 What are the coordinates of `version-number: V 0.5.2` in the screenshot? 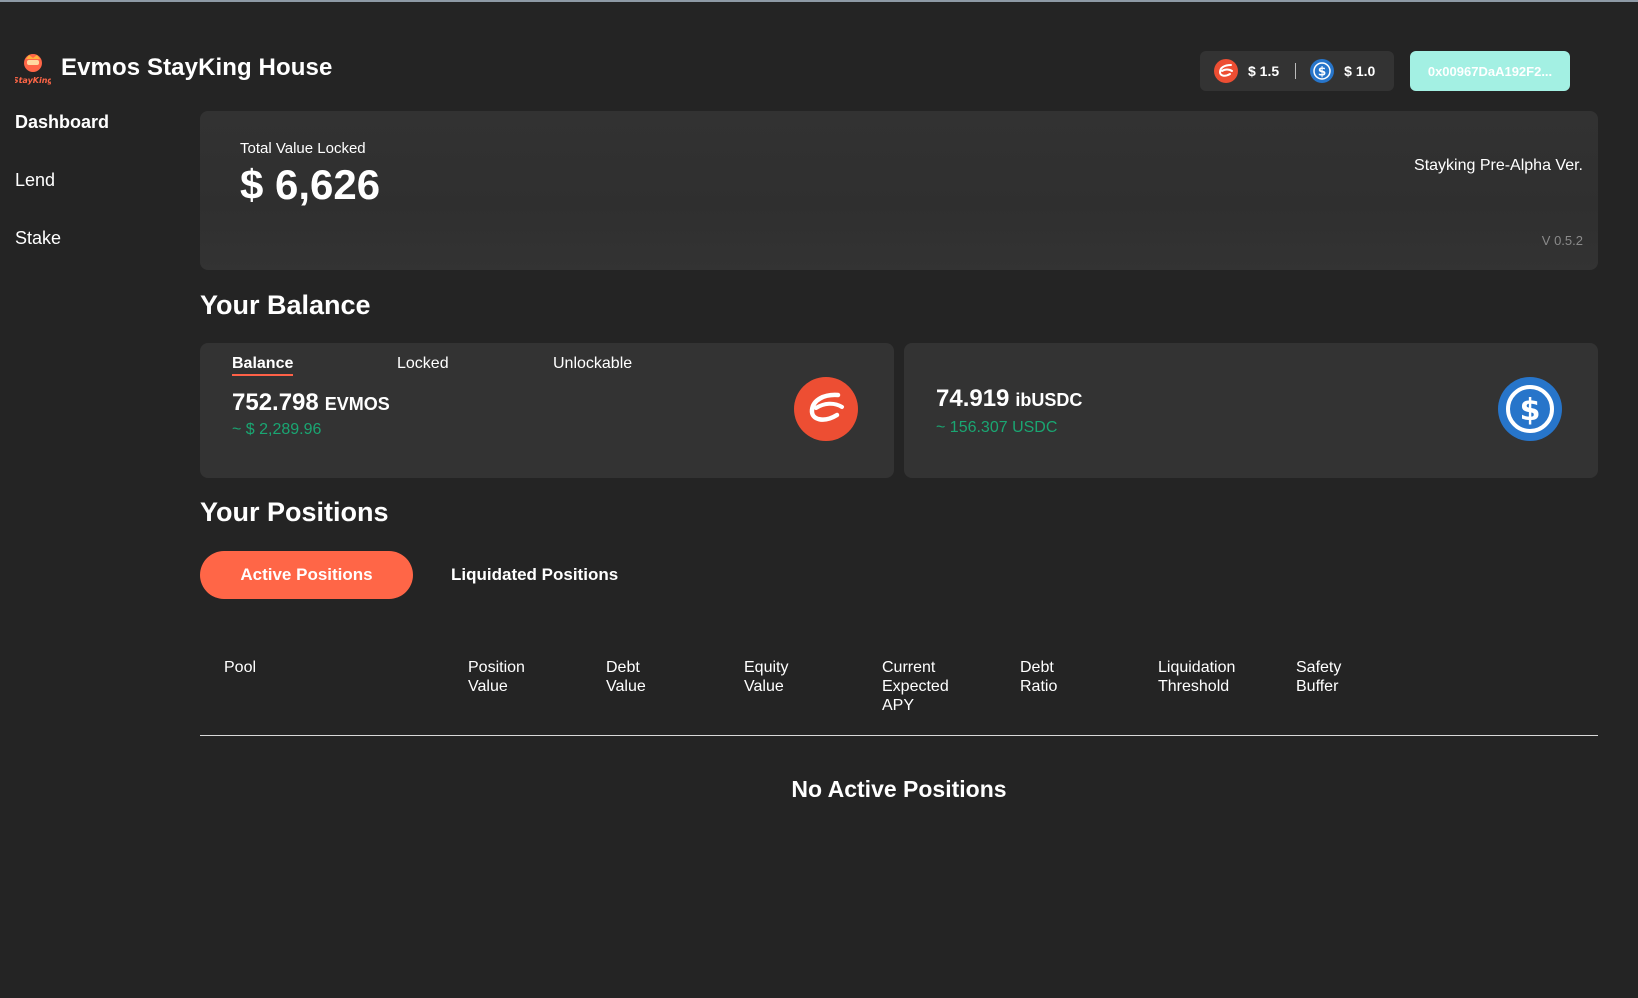 It's located at (1562, 240).